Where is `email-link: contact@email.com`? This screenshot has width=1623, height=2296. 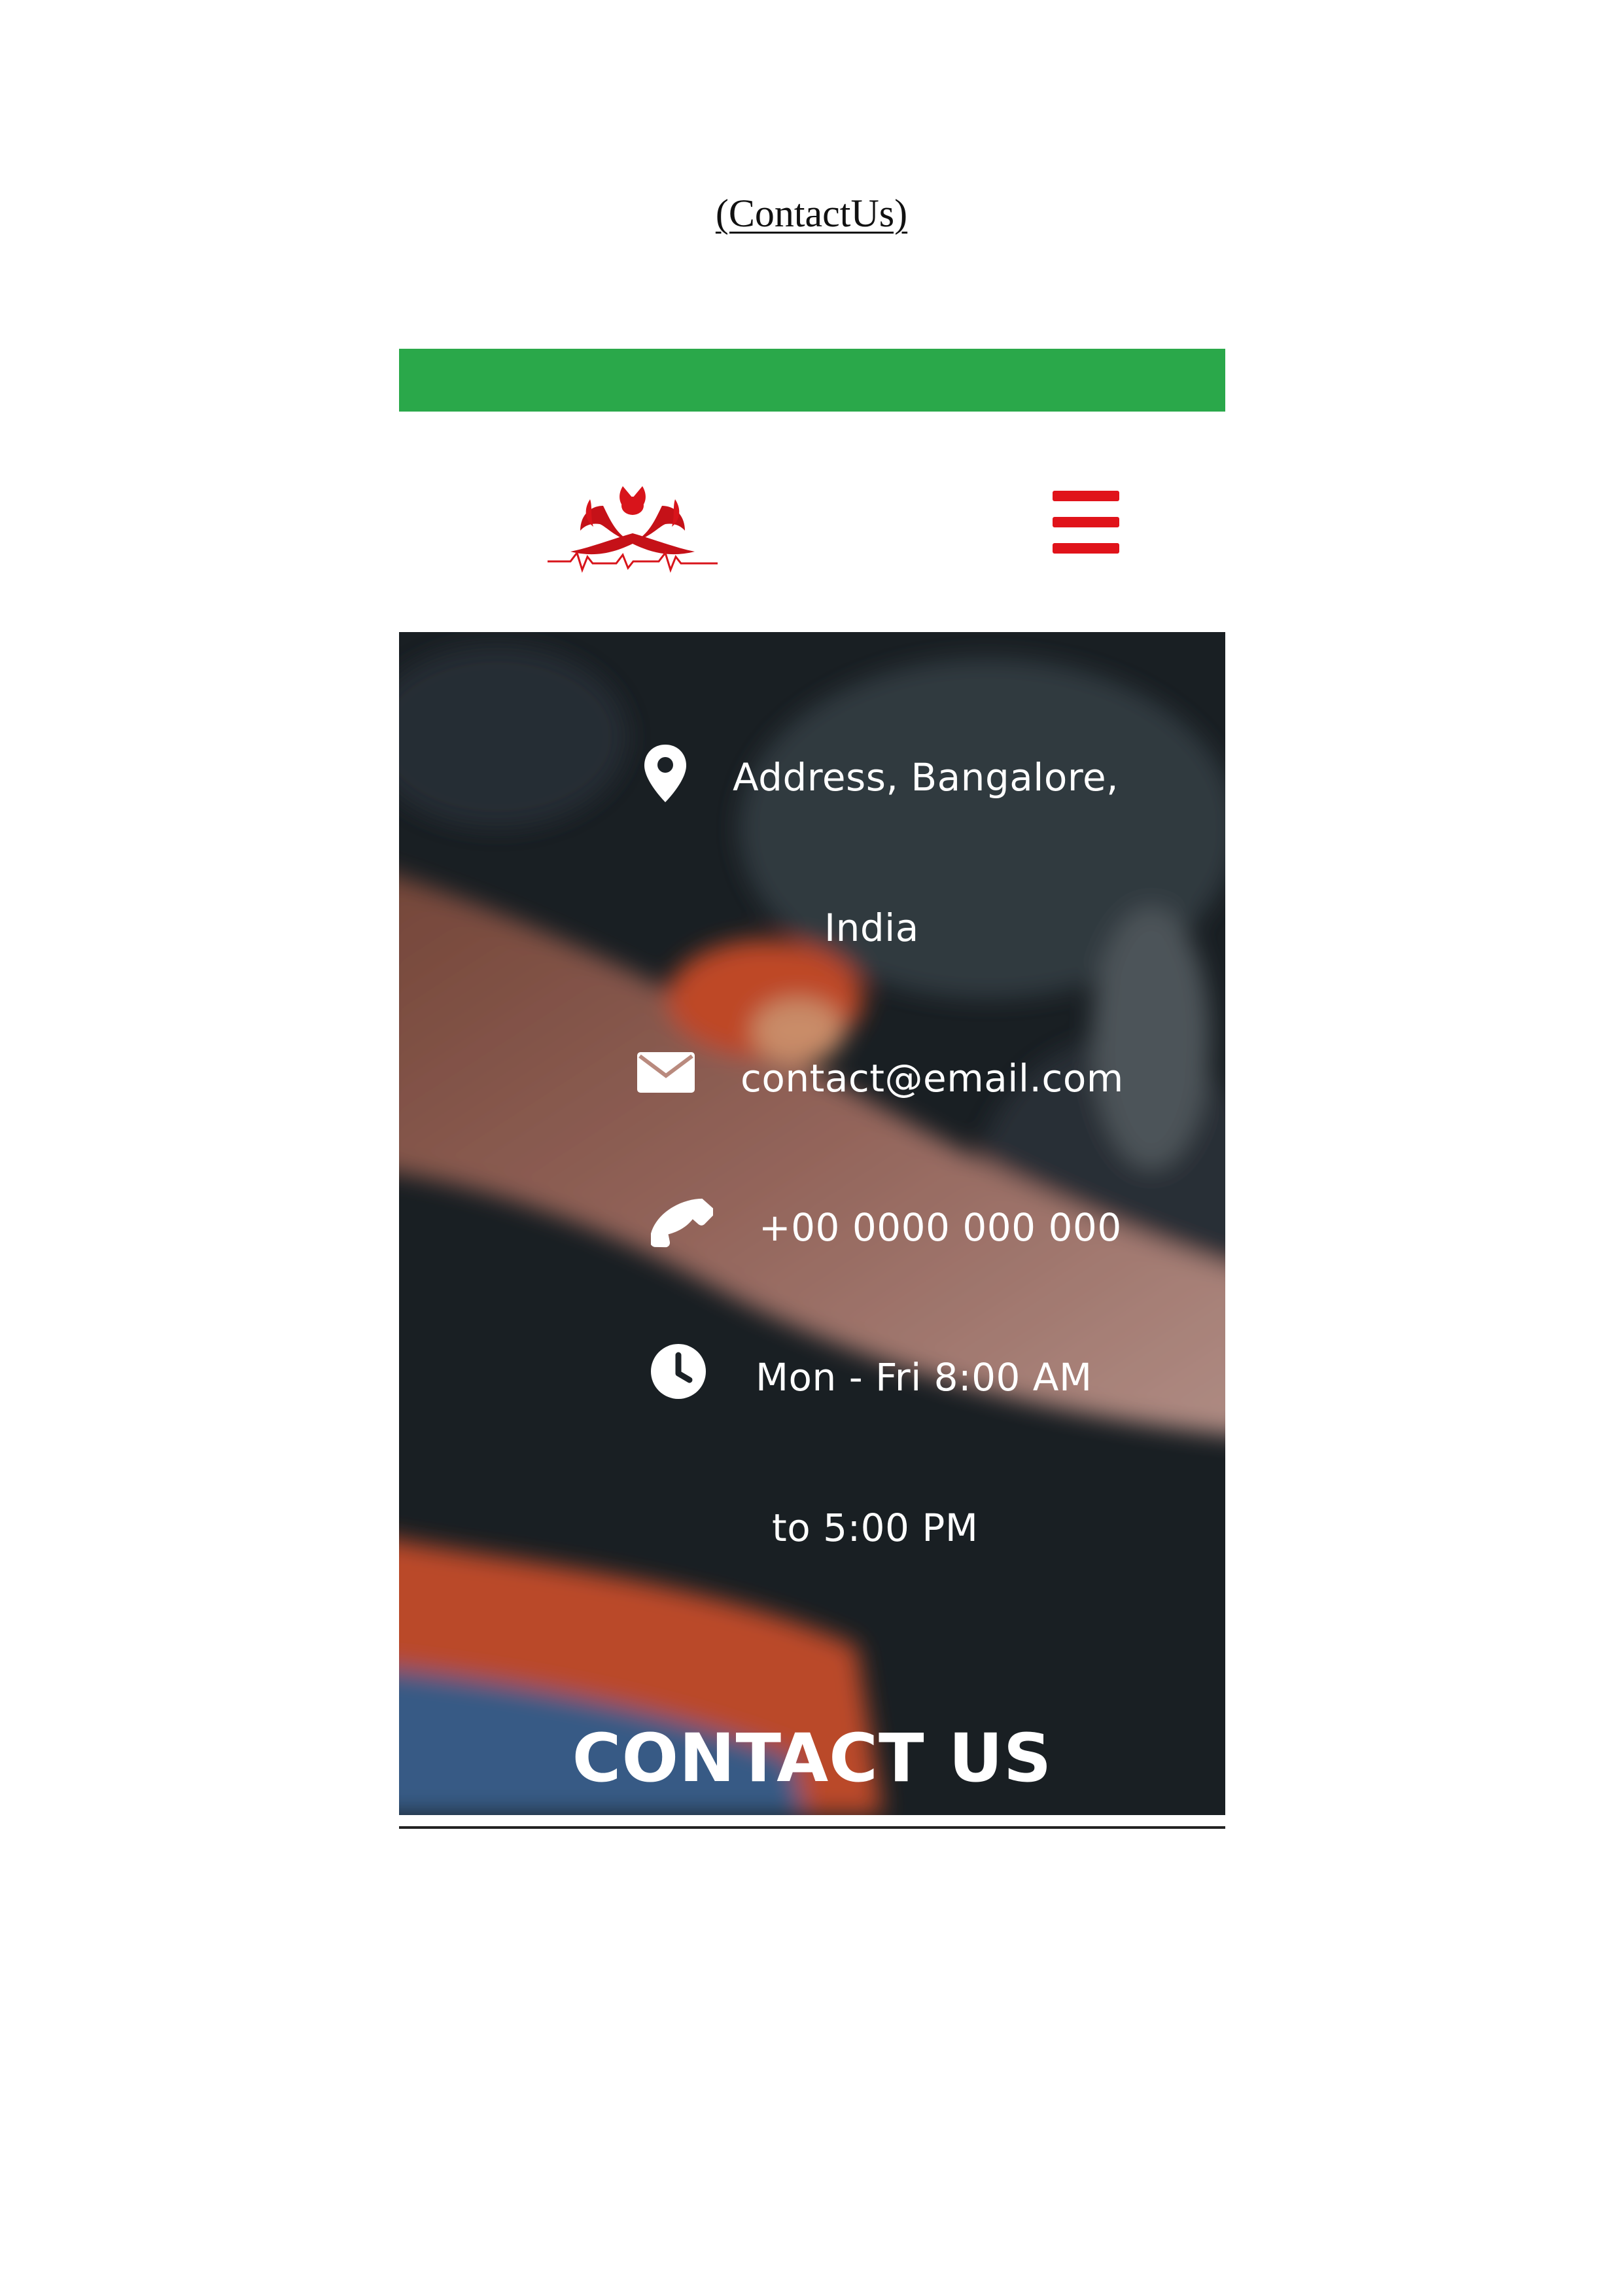 email-link: contact@email.com is located at coordinates (933, 1078).